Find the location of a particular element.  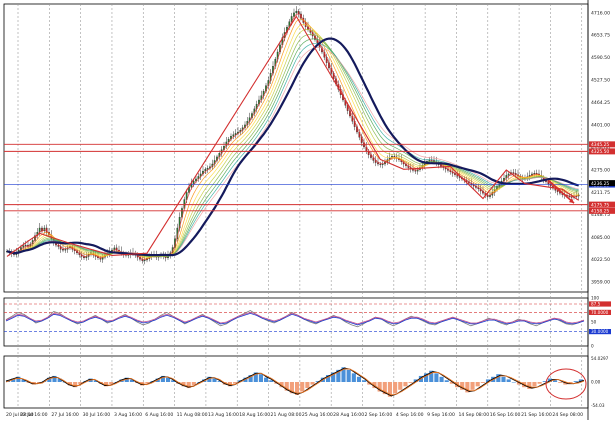

x-tick-label: 4 Sep 16:00 is located at coordinates (410, 415).